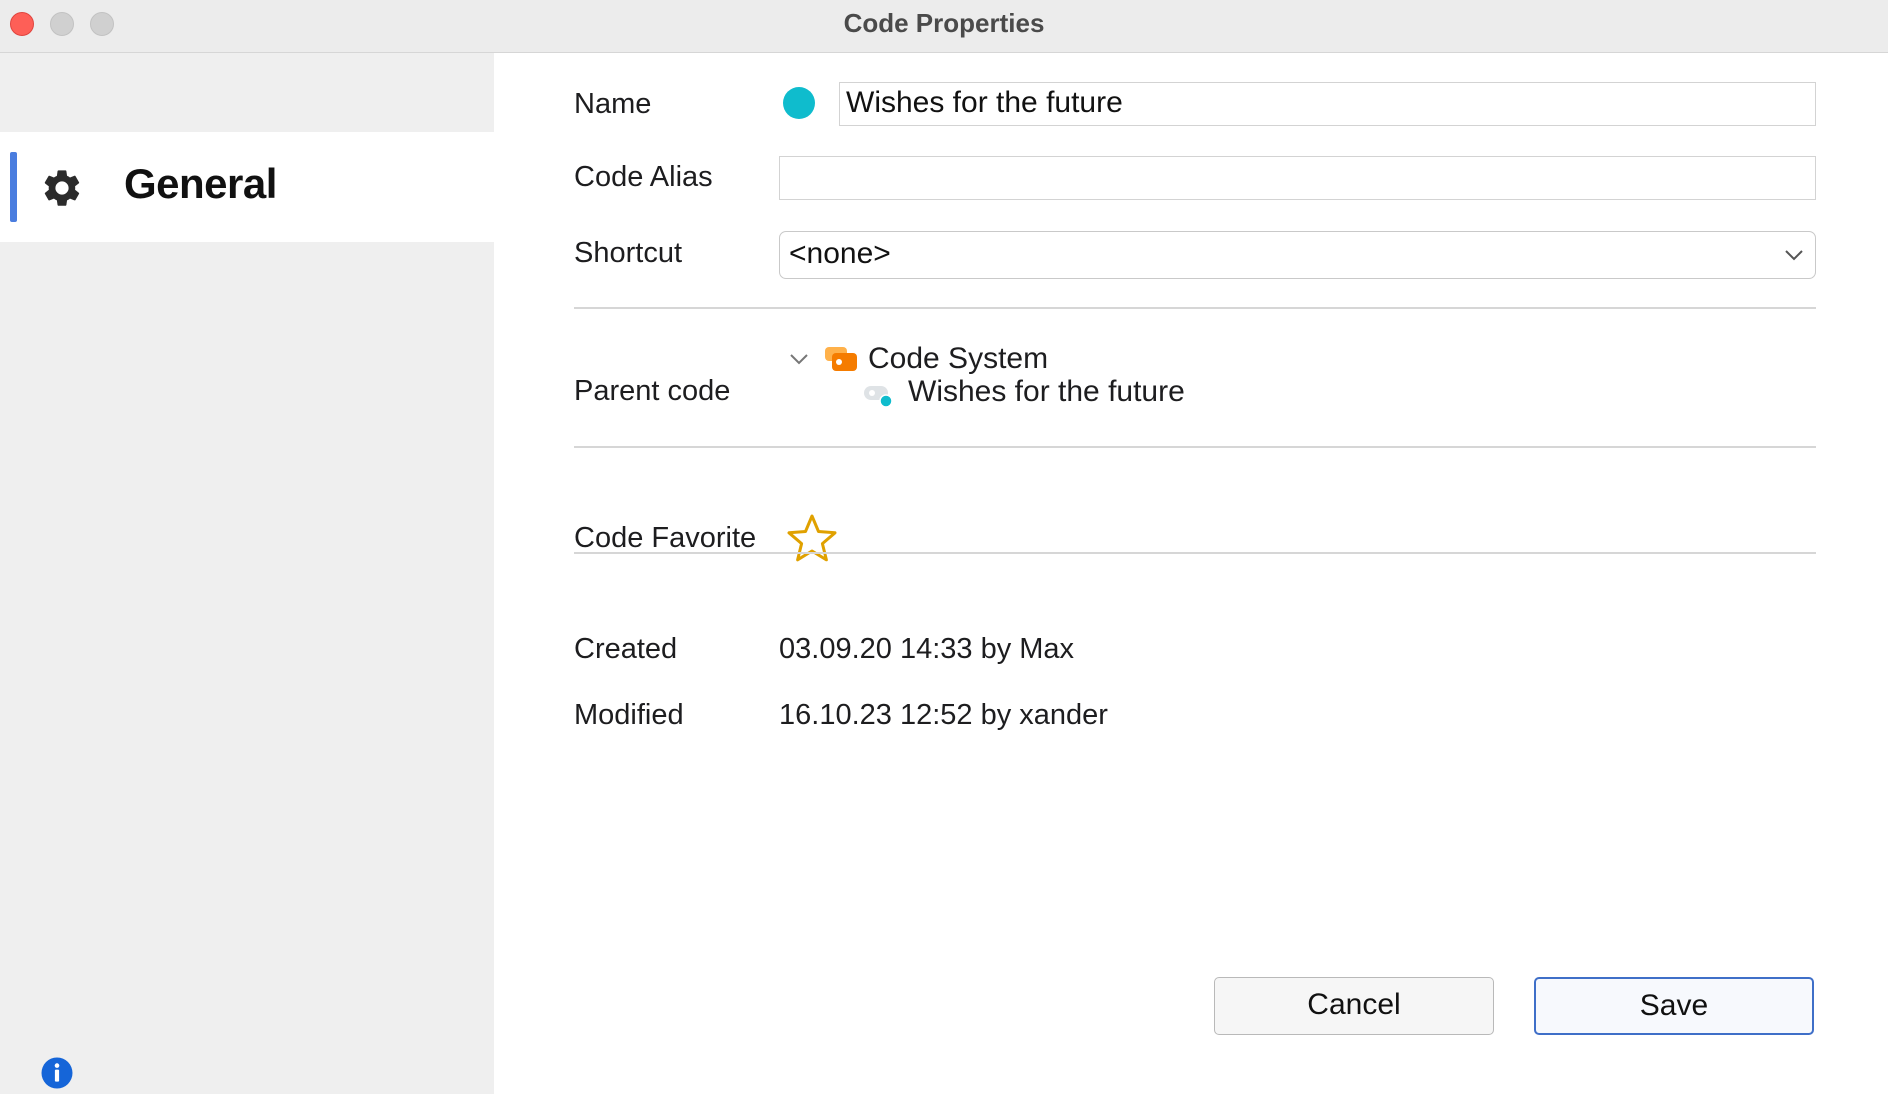 Image resolution: width=1888 pixels, height=1094 pixels. What do you see at coordinates (1674, 1006) in the screenshot?
I see `save-button: Save` at bounding box center [1674, 1006].